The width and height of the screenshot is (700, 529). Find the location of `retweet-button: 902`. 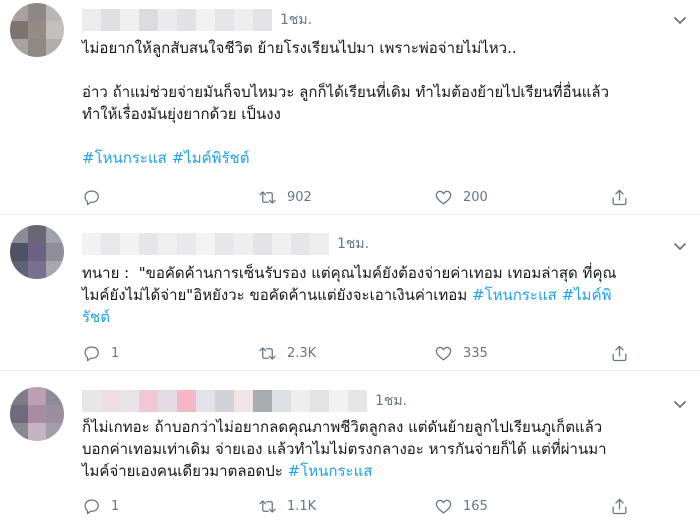

retweet-button: 902 is located at coordinates (346, 197).